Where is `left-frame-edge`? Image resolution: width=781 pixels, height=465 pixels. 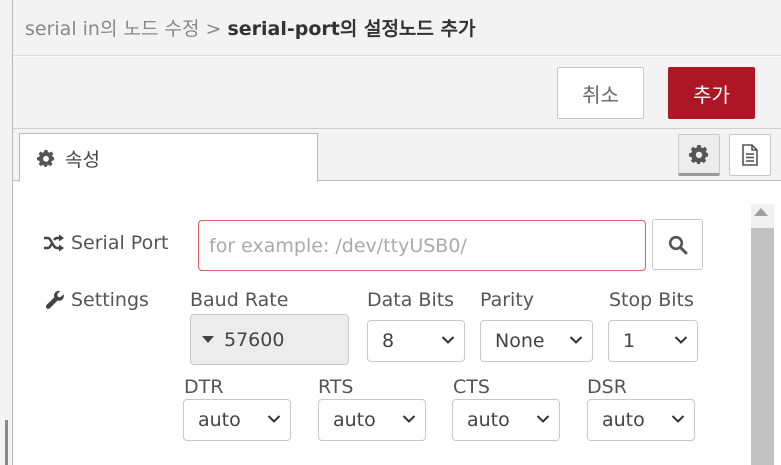 left-frame-edge is located at coordinates (6, 232).